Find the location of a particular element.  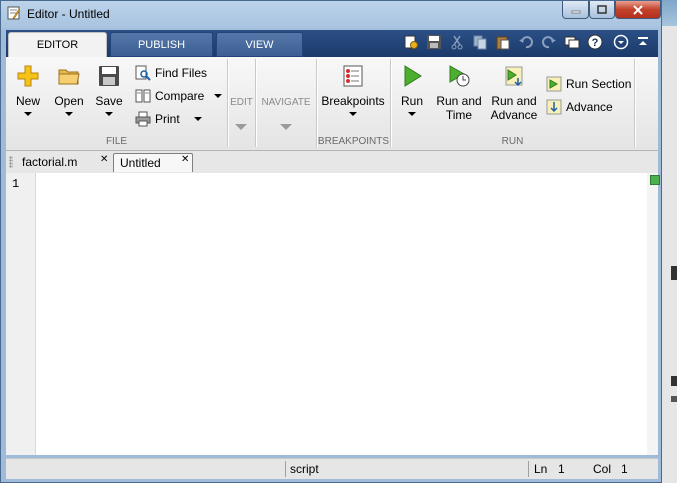

compare-label: Compare is located at coordinates (180, 96).